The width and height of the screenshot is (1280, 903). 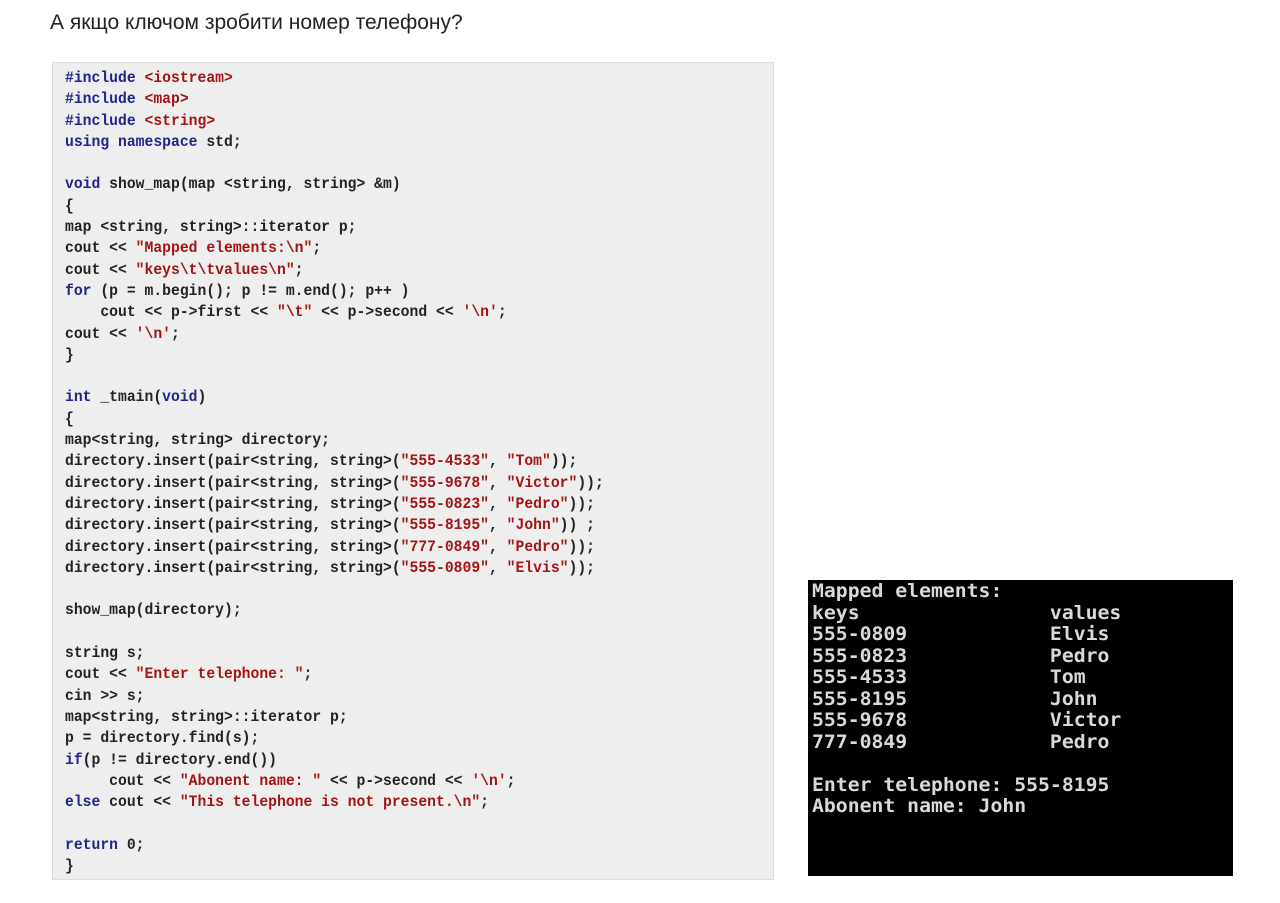 What do you see at coordinates (334, 653) in the screenshot?
I see `code-line: string s;` at bounding box center [334, 653].